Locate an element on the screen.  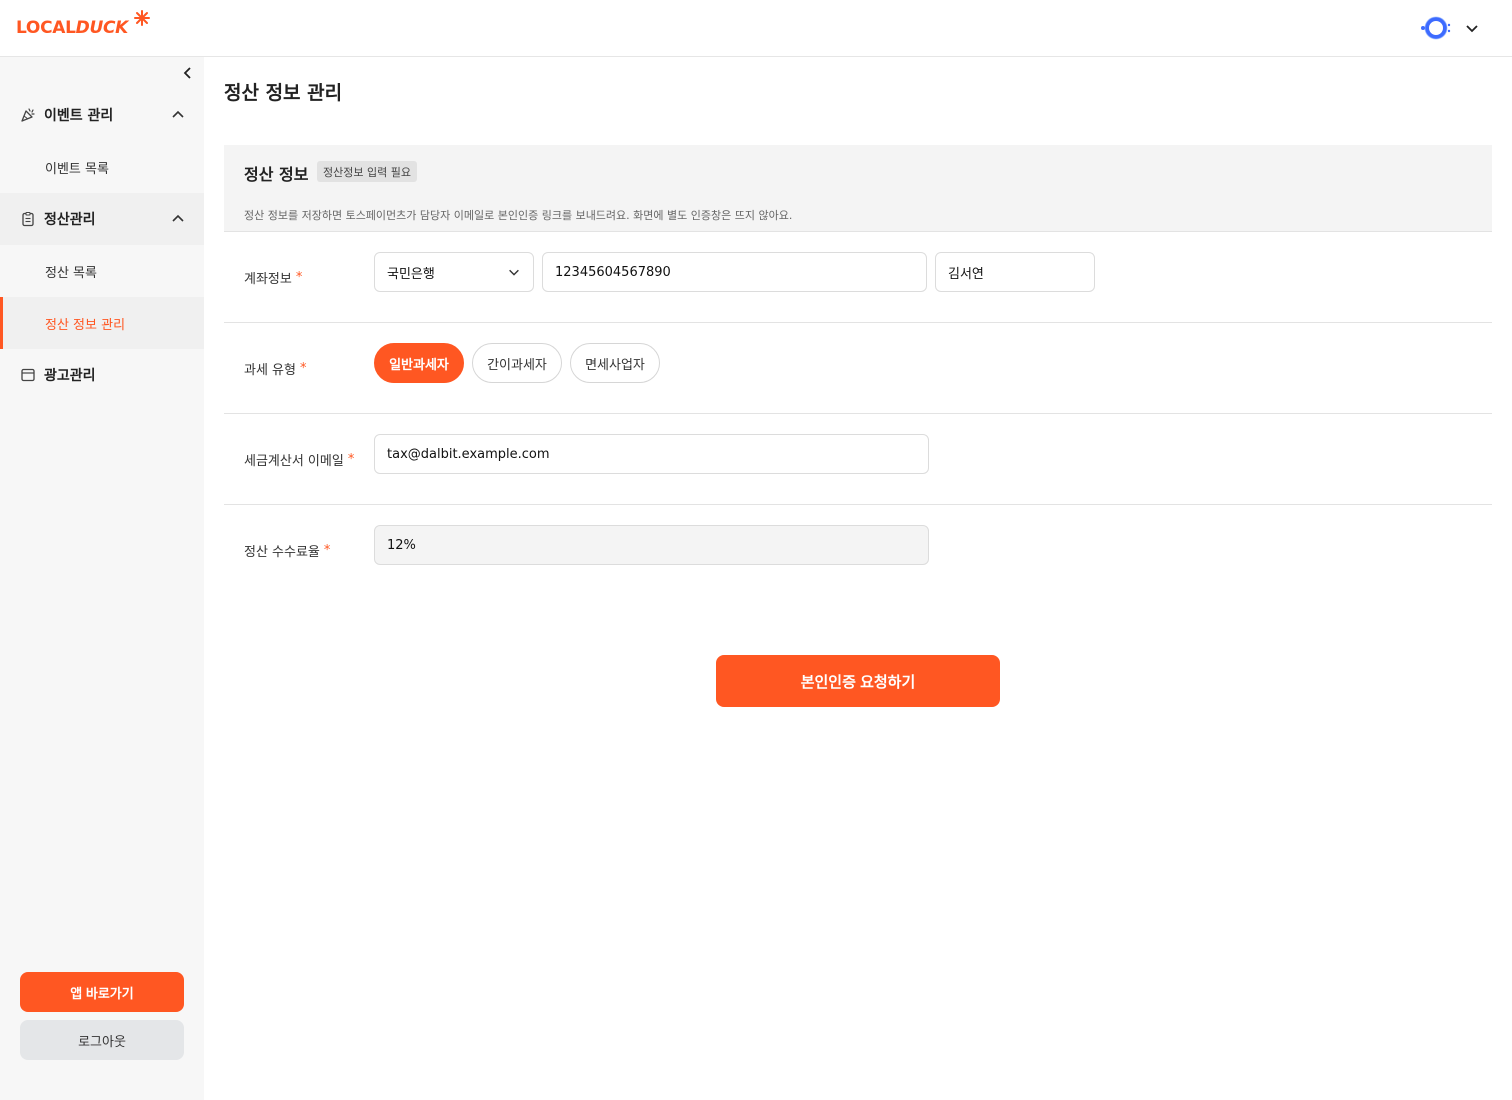
field-label-text: 계좌정보 is located at coordinates (268, 279).